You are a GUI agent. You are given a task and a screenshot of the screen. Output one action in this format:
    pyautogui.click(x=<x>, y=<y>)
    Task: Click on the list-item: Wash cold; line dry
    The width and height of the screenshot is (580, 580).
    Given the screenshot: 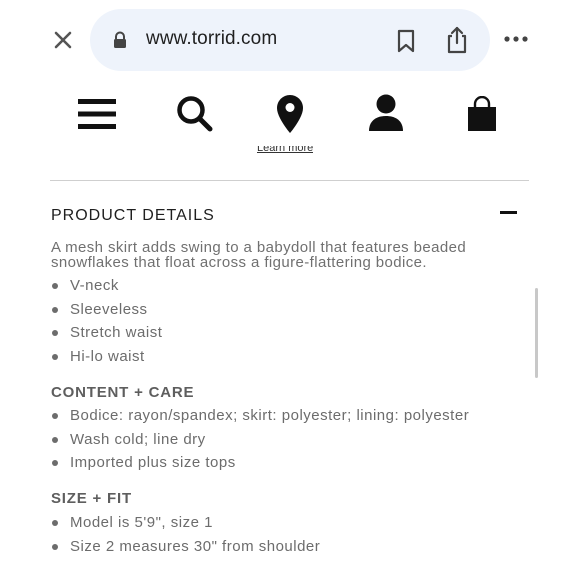 What is the action you would take?
    pyautogui.click(x=260, y=440)
    